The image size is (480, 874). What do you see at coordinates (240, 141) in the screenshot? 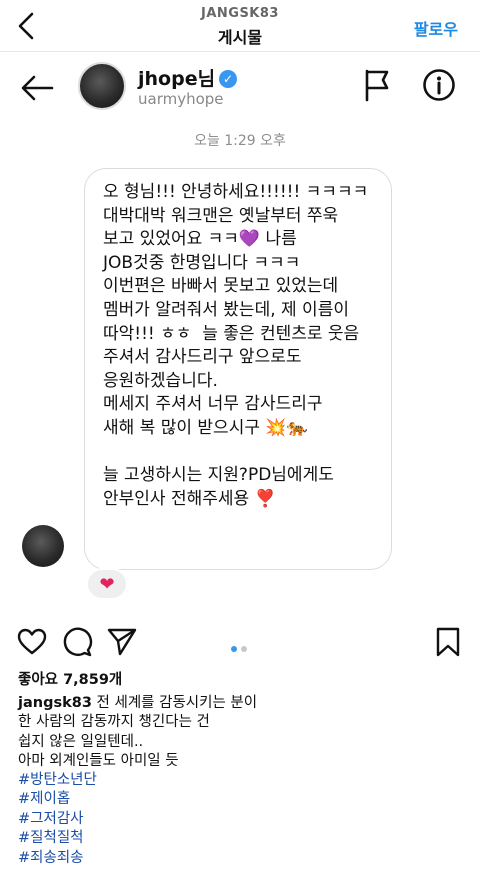
I see `message-timestamp: 오늘 1:29 오후` at bounding box center [240, 141].